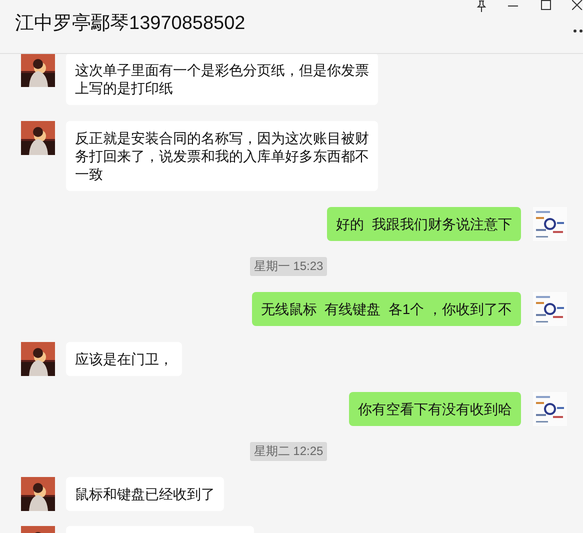  I want to click on message-bubble: 你有空看下有没有收到哈, so click(435, 409).